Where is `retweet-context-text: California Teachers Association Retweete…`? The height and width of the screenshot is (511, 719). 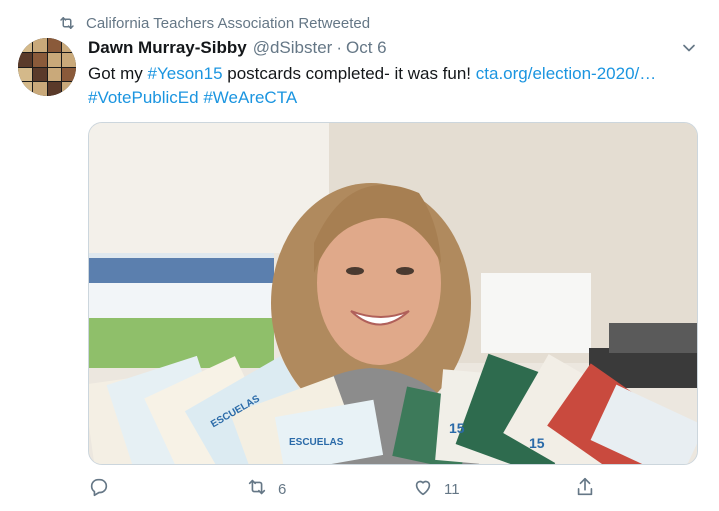 retweet-context-text: California Teachers Association Retweete… is located at coordinates (228, 23).